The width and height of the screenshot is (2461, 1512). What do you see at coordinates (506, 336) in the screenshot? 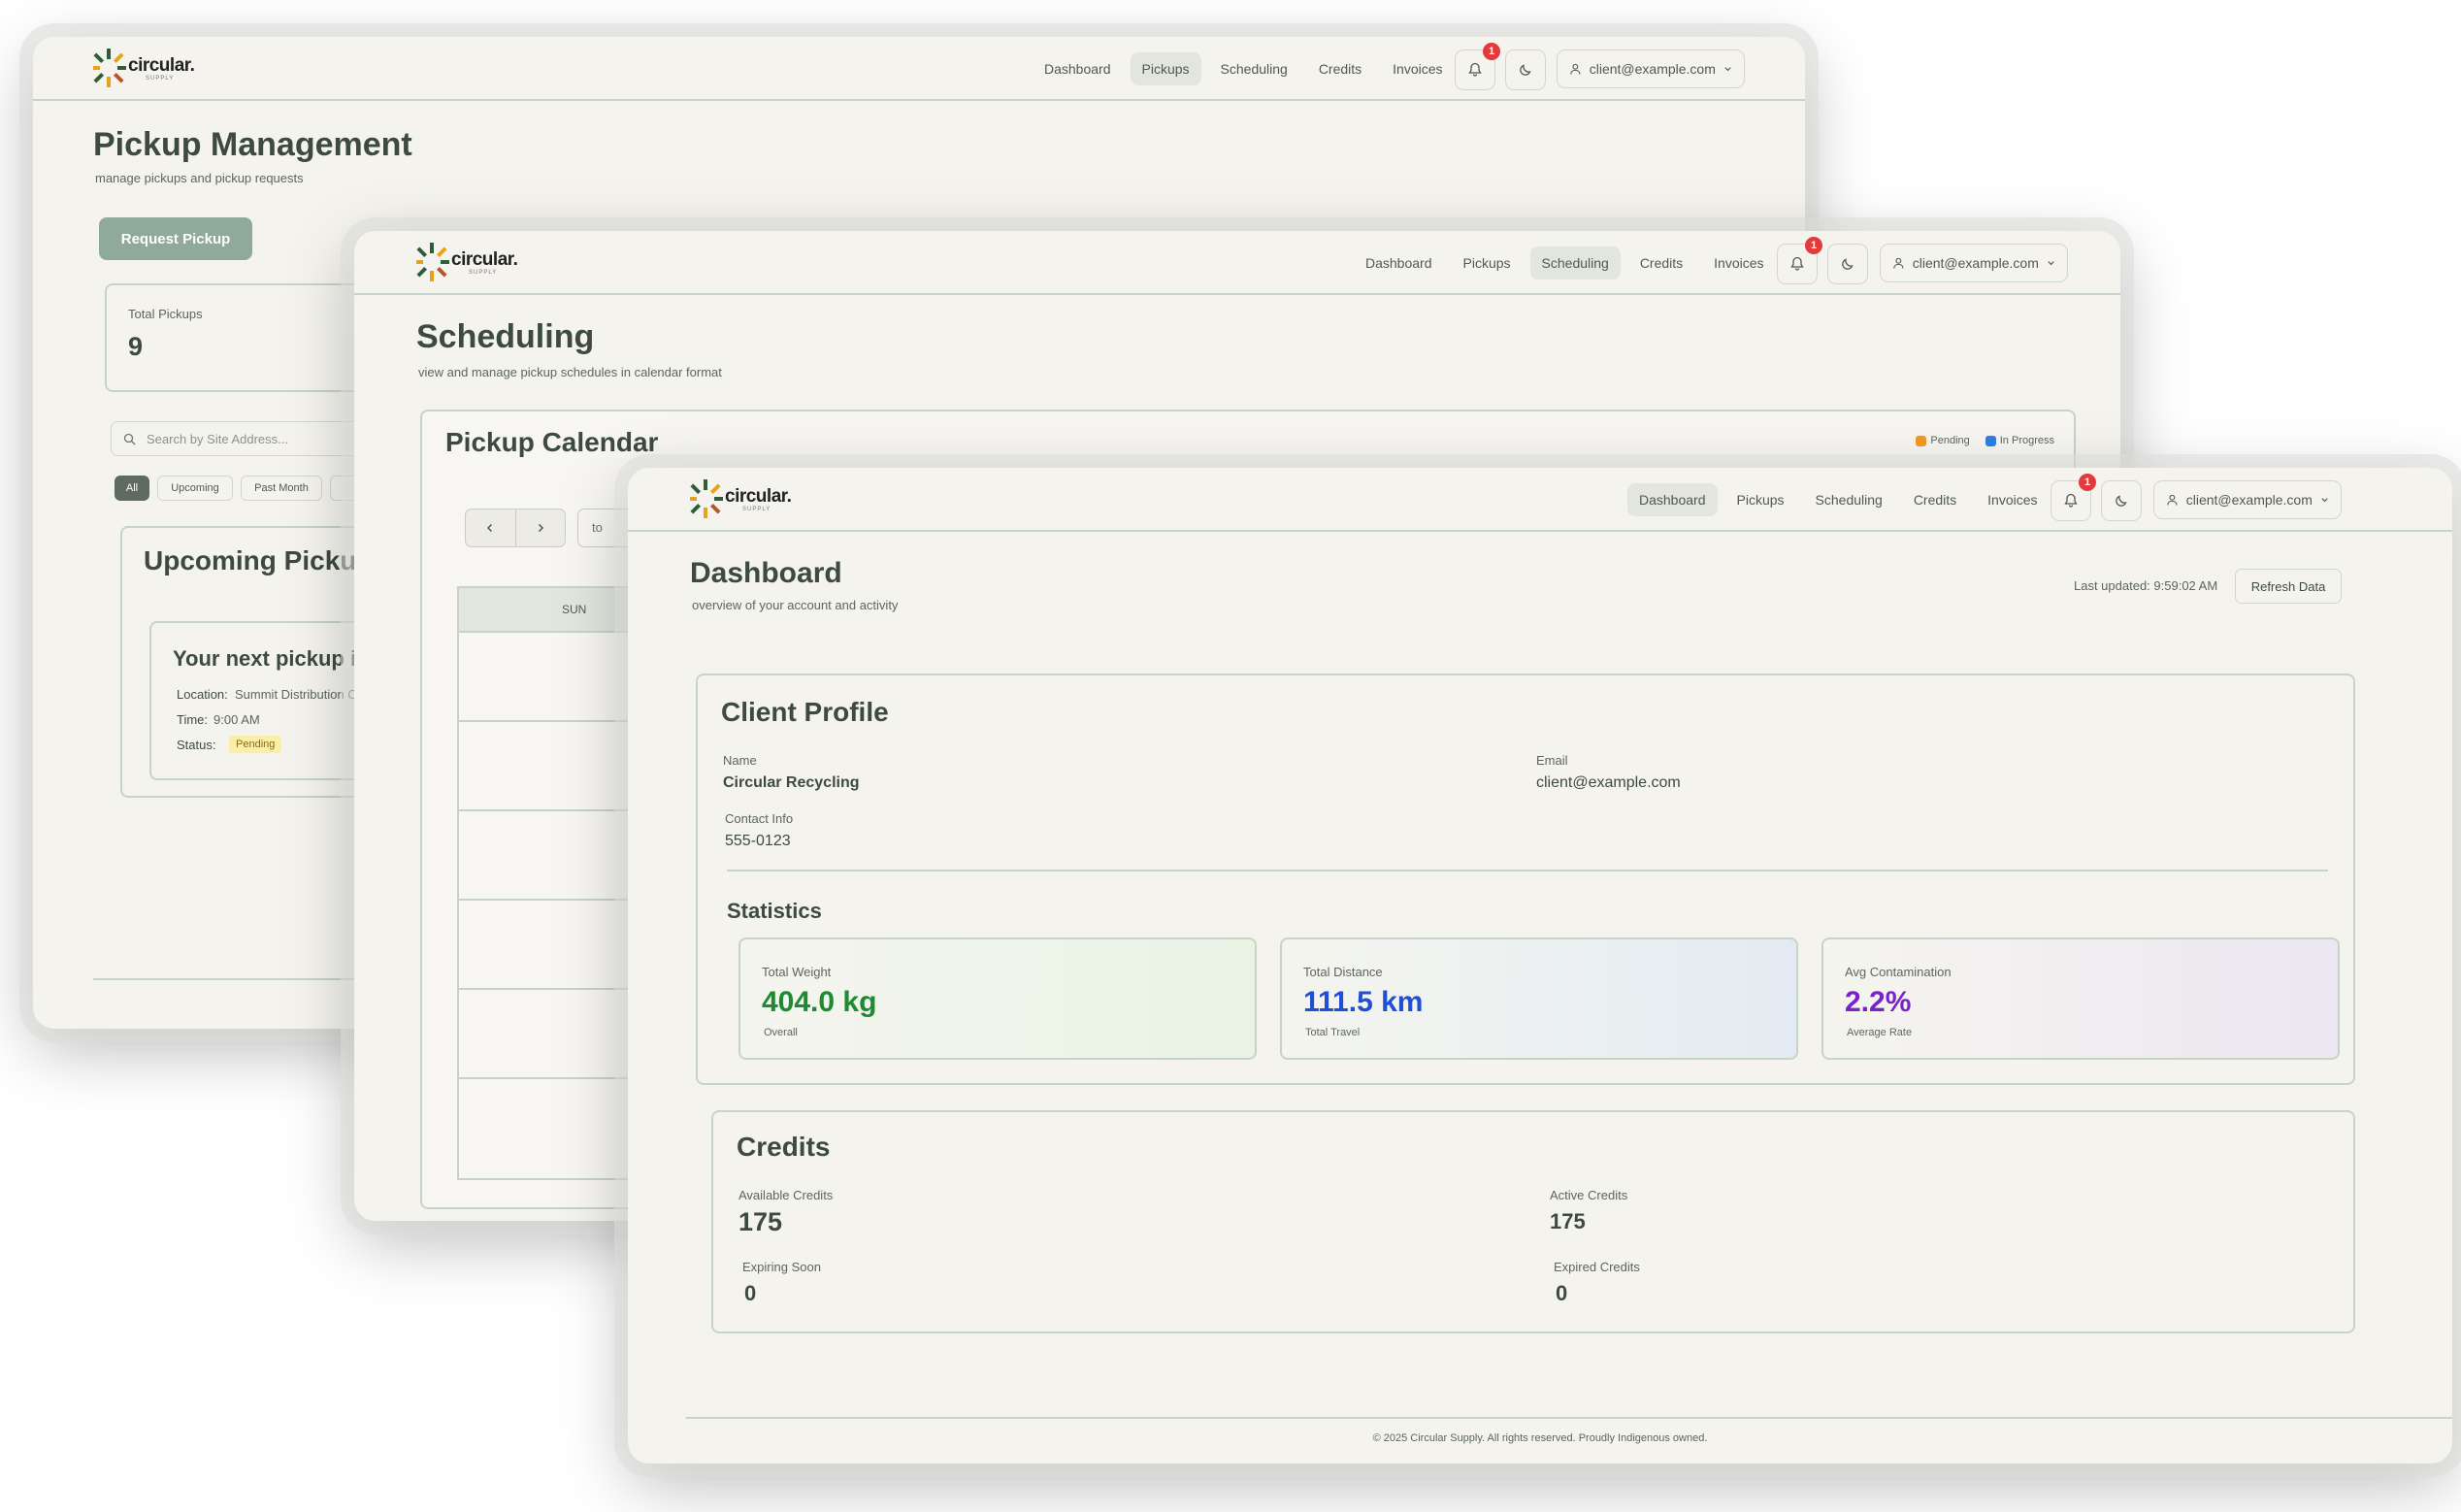
I see `page-title: Scheduling` at bounding box center [506, 336].